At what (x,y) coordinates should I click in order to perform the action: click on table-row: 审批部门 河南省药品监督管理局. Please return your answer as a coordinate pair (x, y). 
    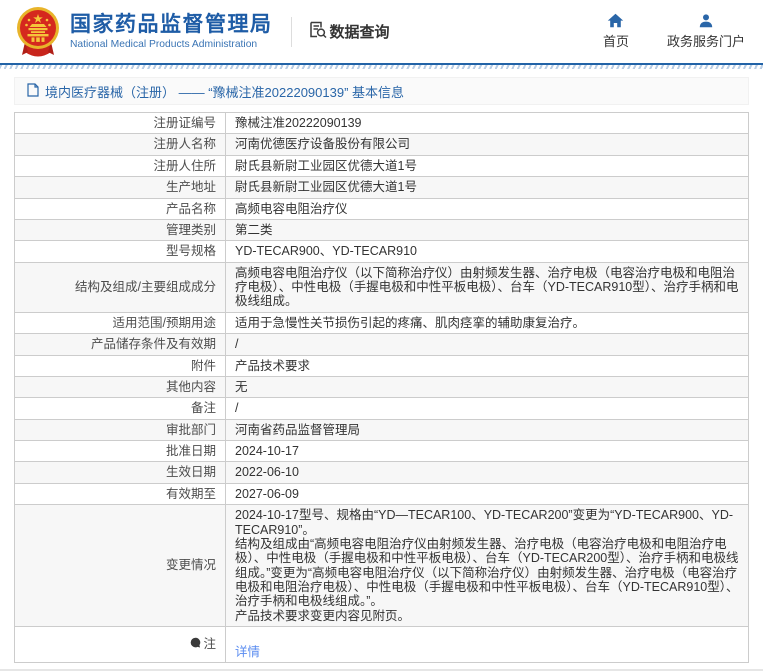
    Looking at the image, I should click on (381, 430).